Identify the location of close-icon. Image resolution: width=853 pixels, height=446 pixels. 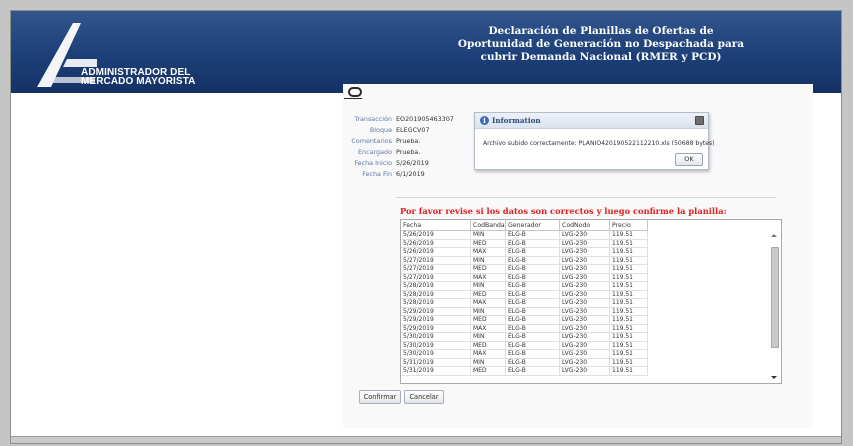
(699, 120).